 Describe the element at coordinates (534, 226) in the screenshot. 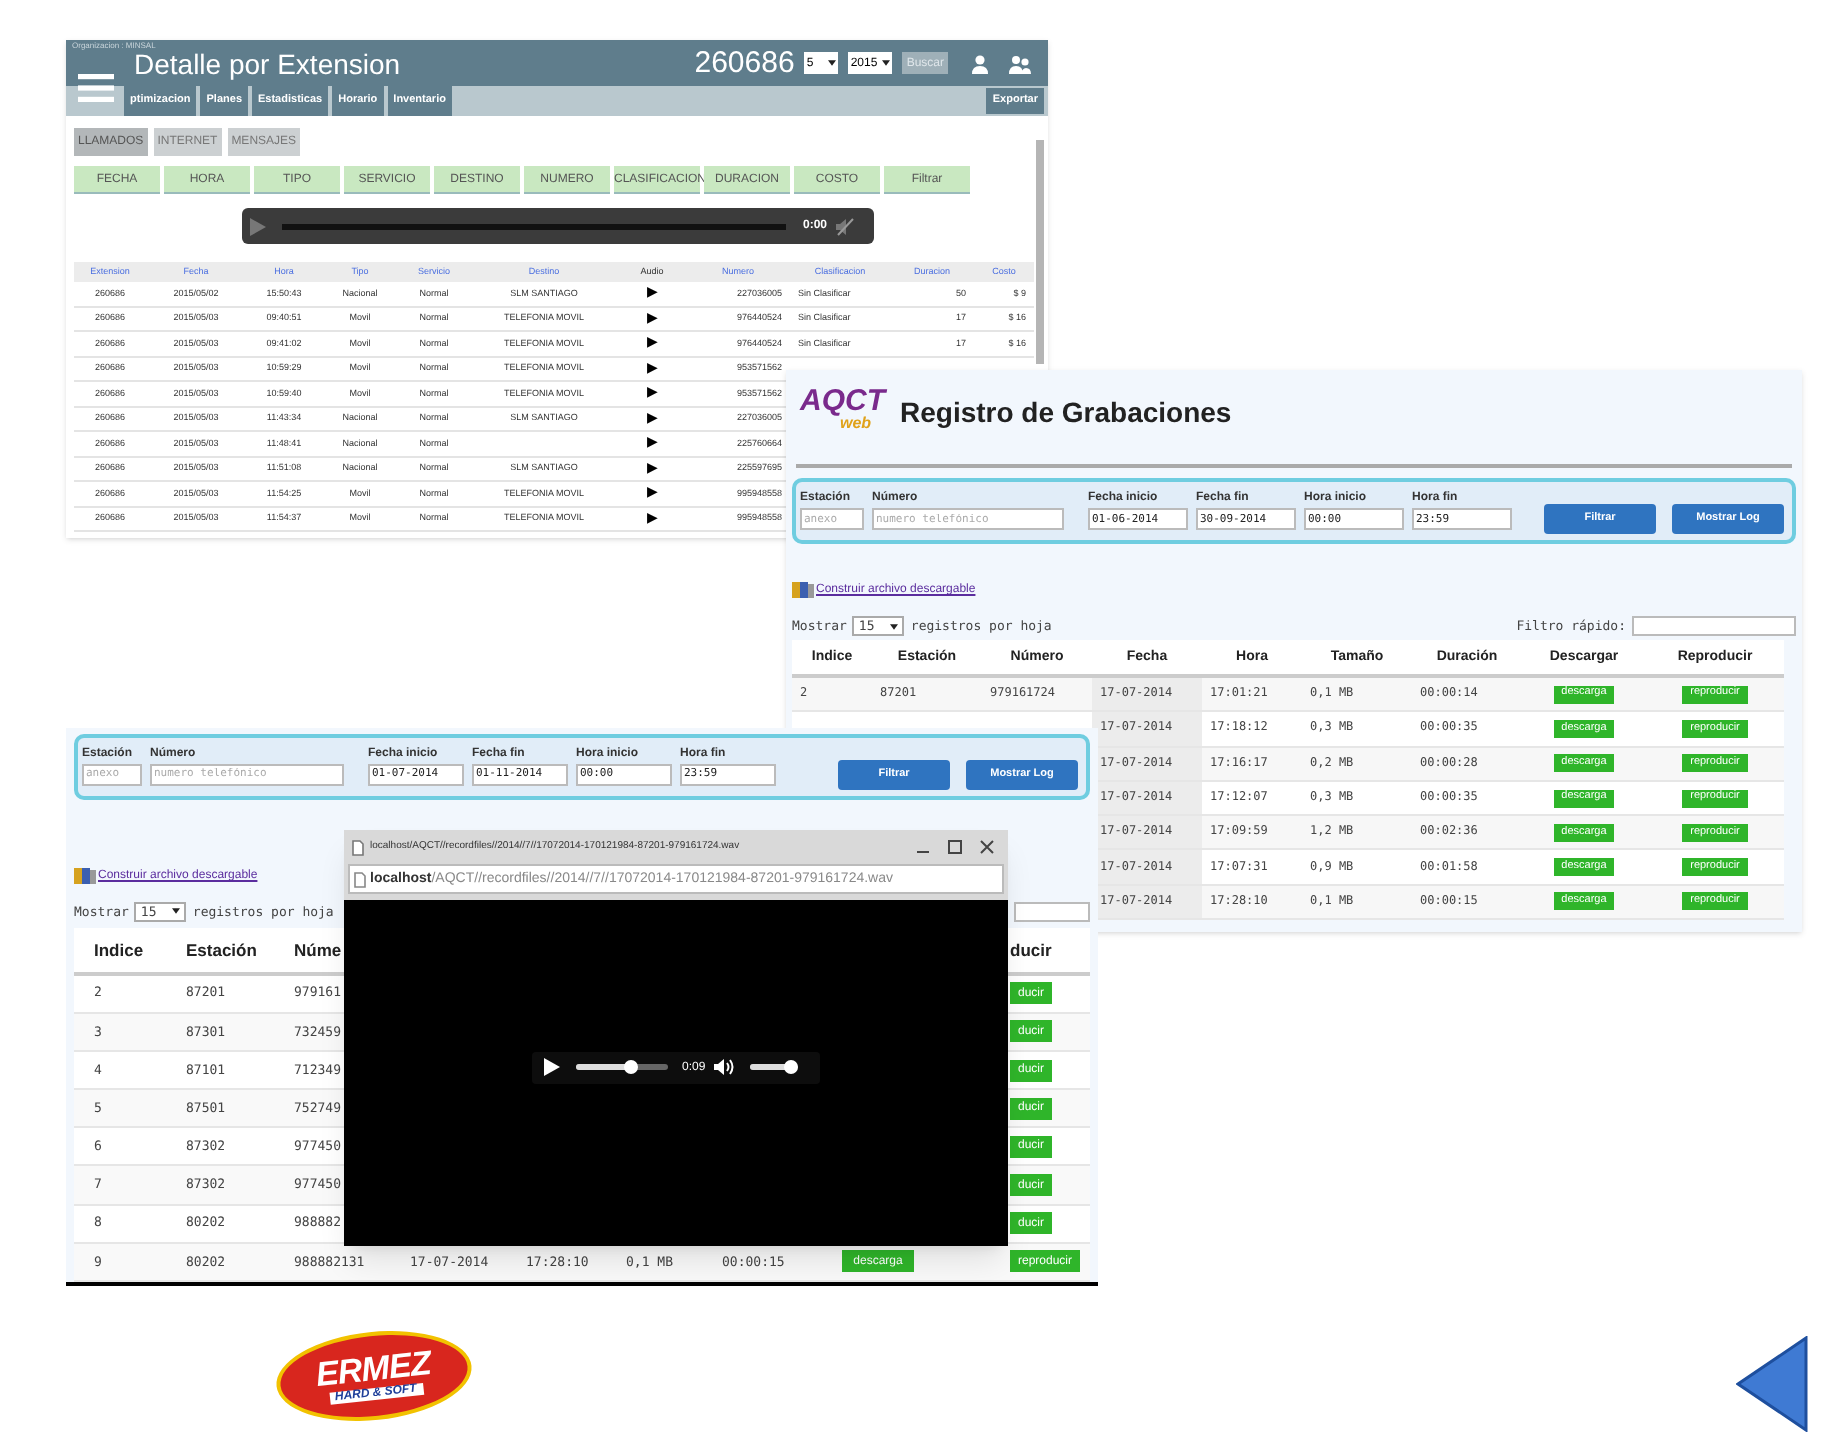

I see `progress-track` at that location.